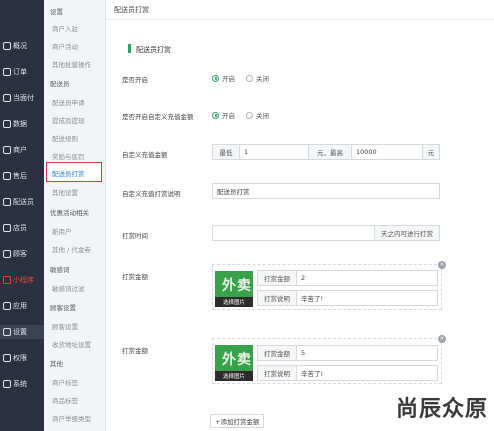  I want to click on sidebar-item-merchant: 商户, so click(22, 150).